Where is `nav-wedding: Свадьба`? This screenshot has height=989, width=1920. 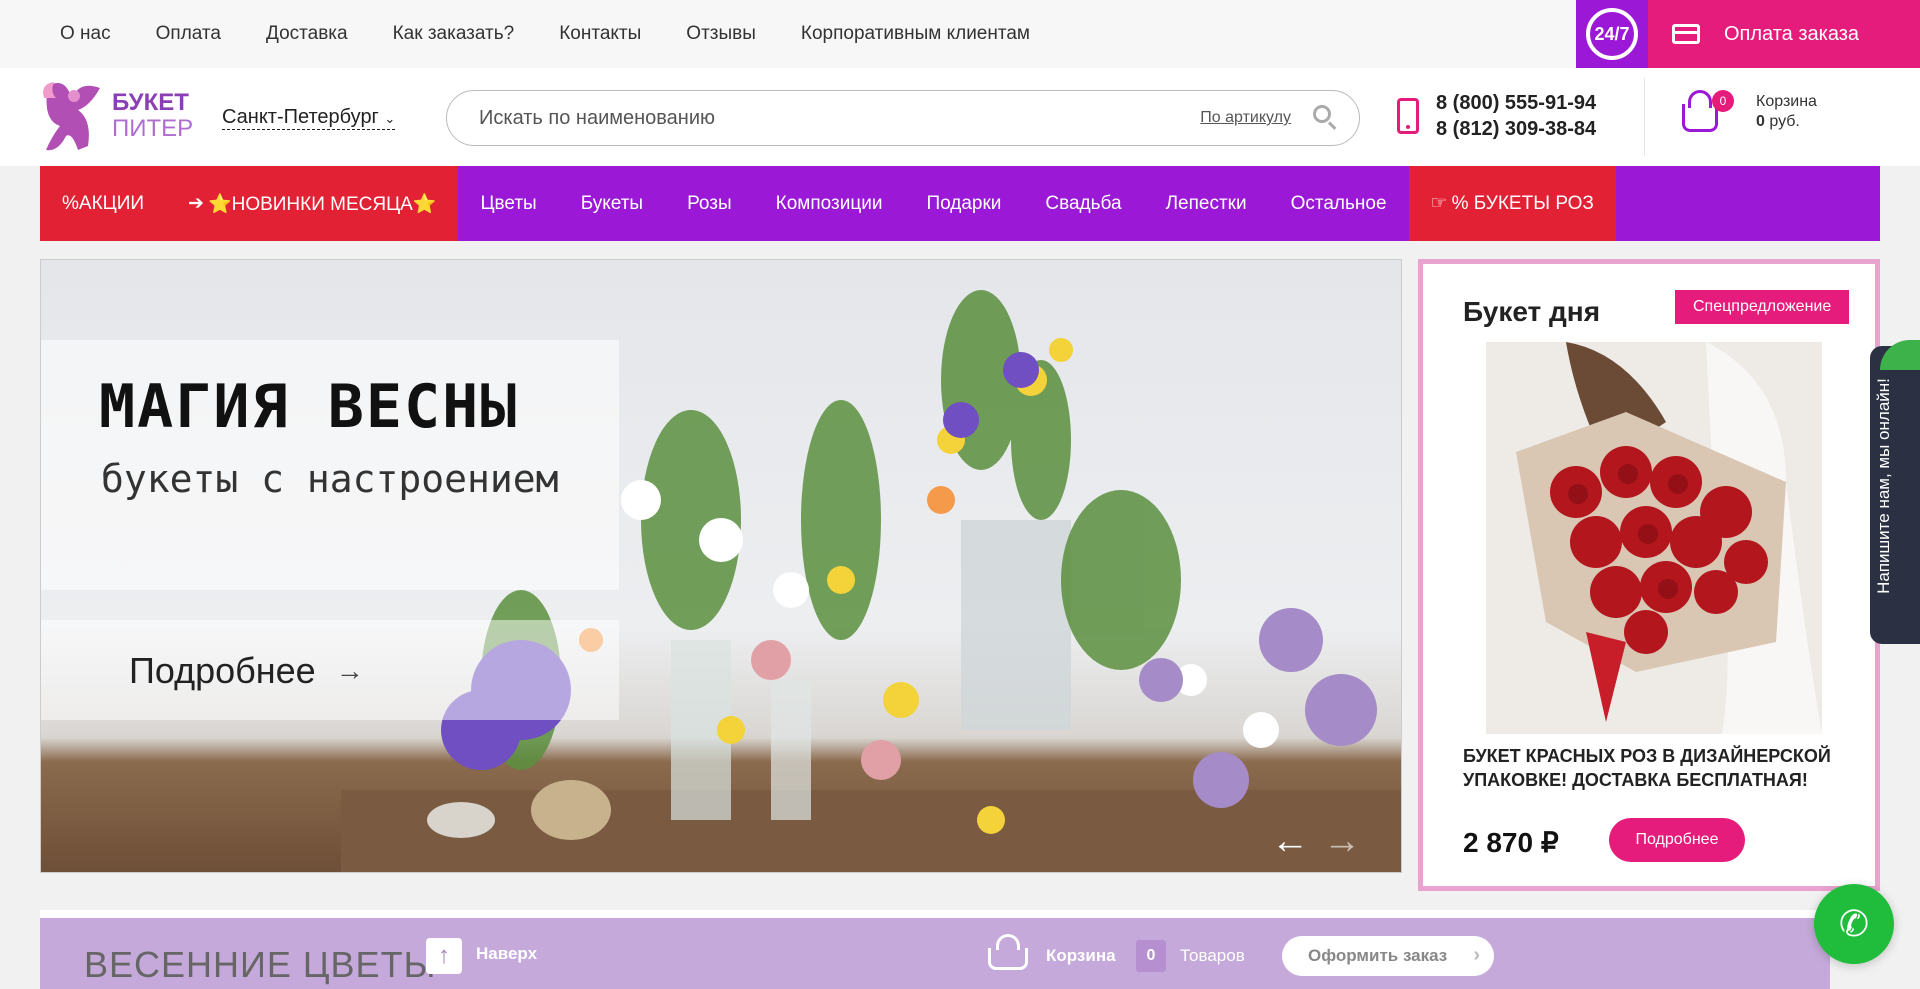
nav-wedding: Свадьба is located at coordinates (1083, 203).